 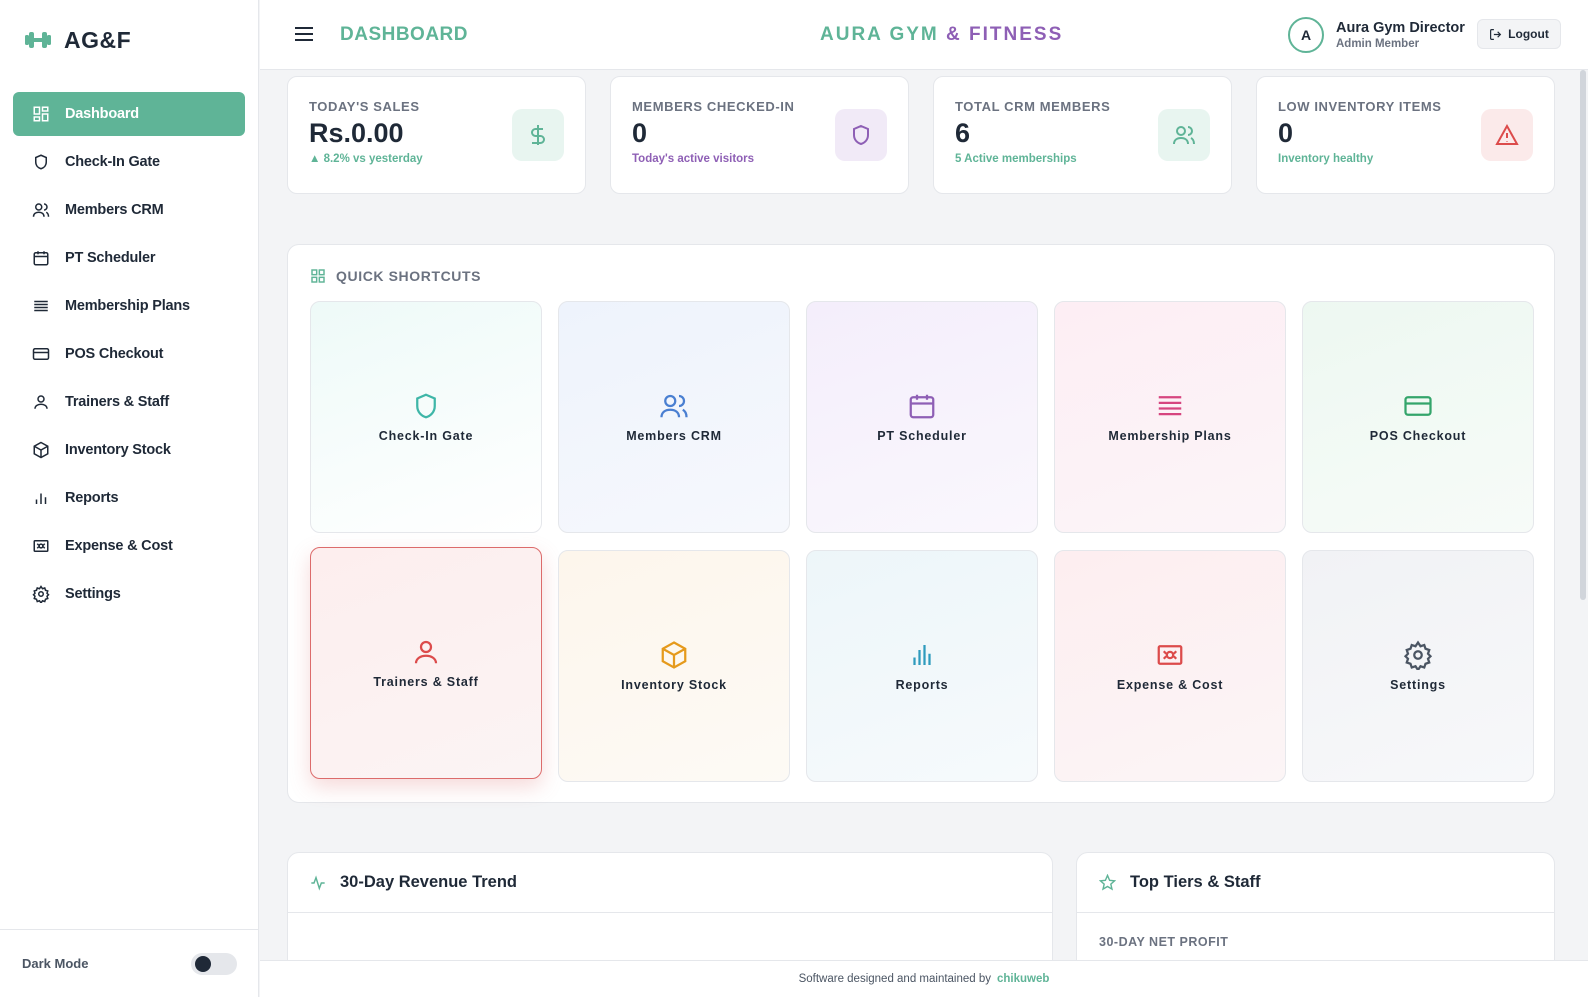 What do you see at coordinates (1528, 34) in the screenshot?
I see `logout-label: Logout` at bounding box center [1528, 34].